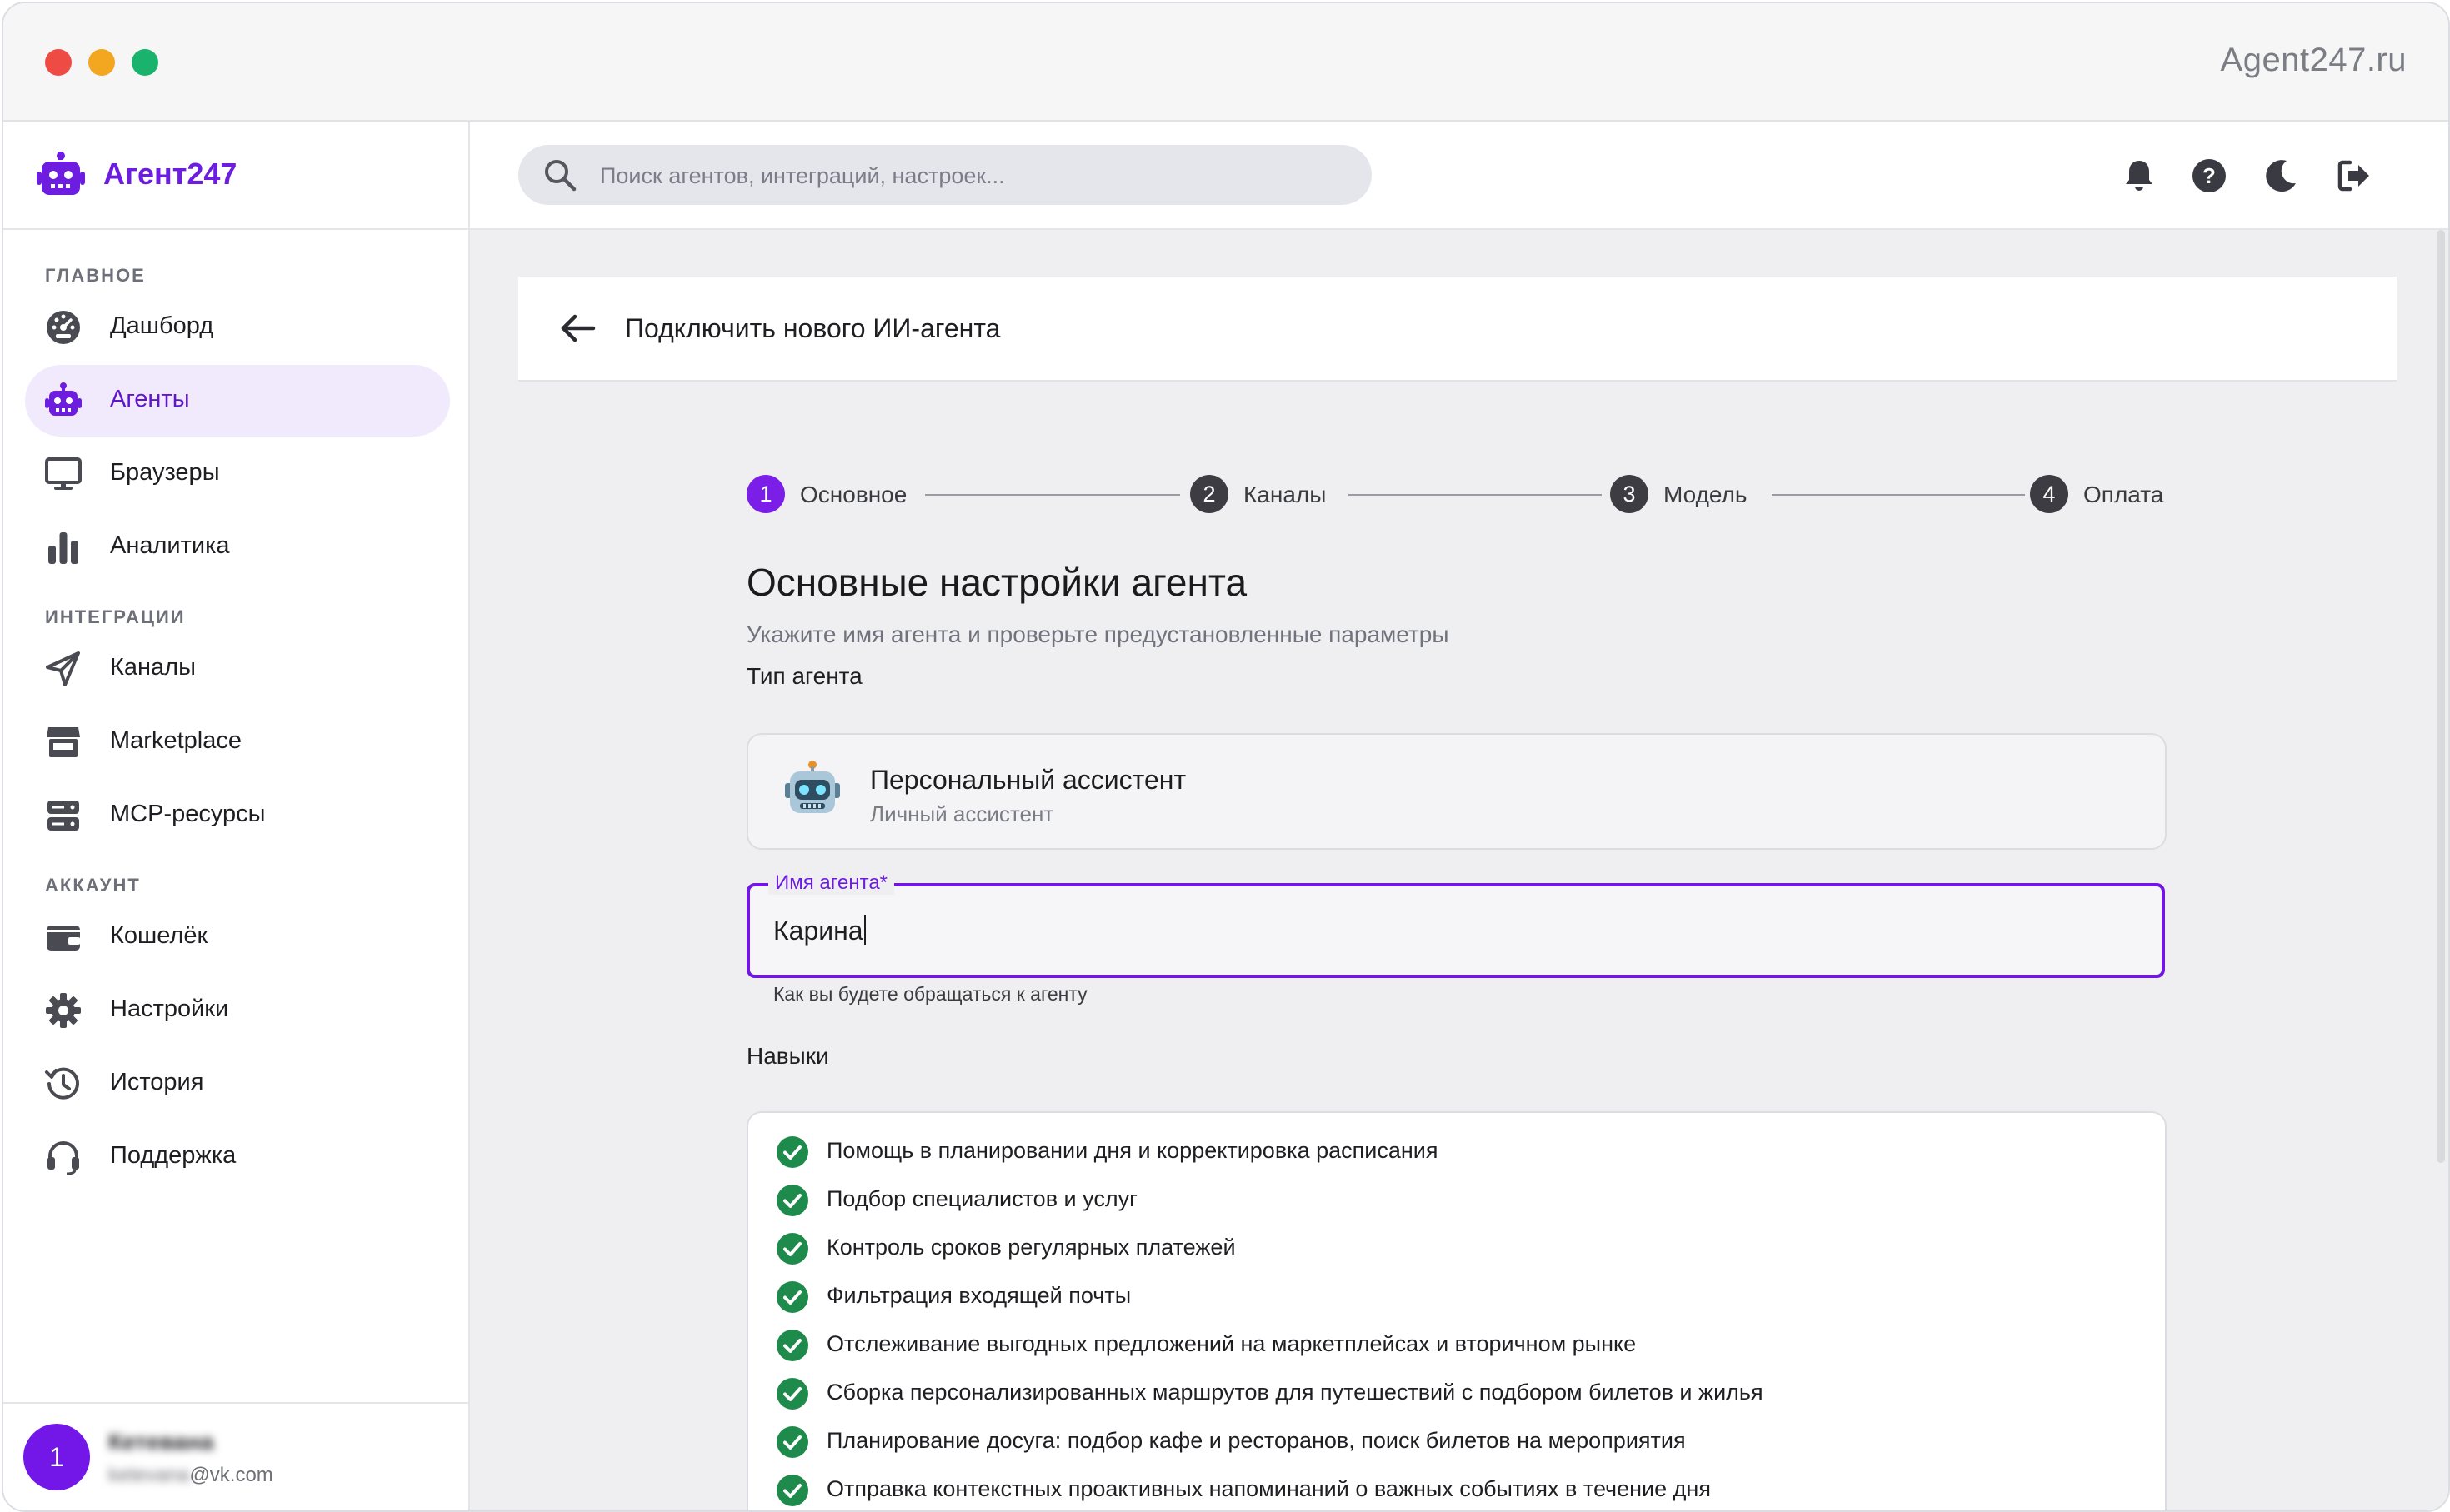 The width and height of the screenshot is (2450, 1512). What do you see at coordinates (1629, 494) in the screenshot?
I see `step-3-number: 3` at bounding box center [1629, 494].